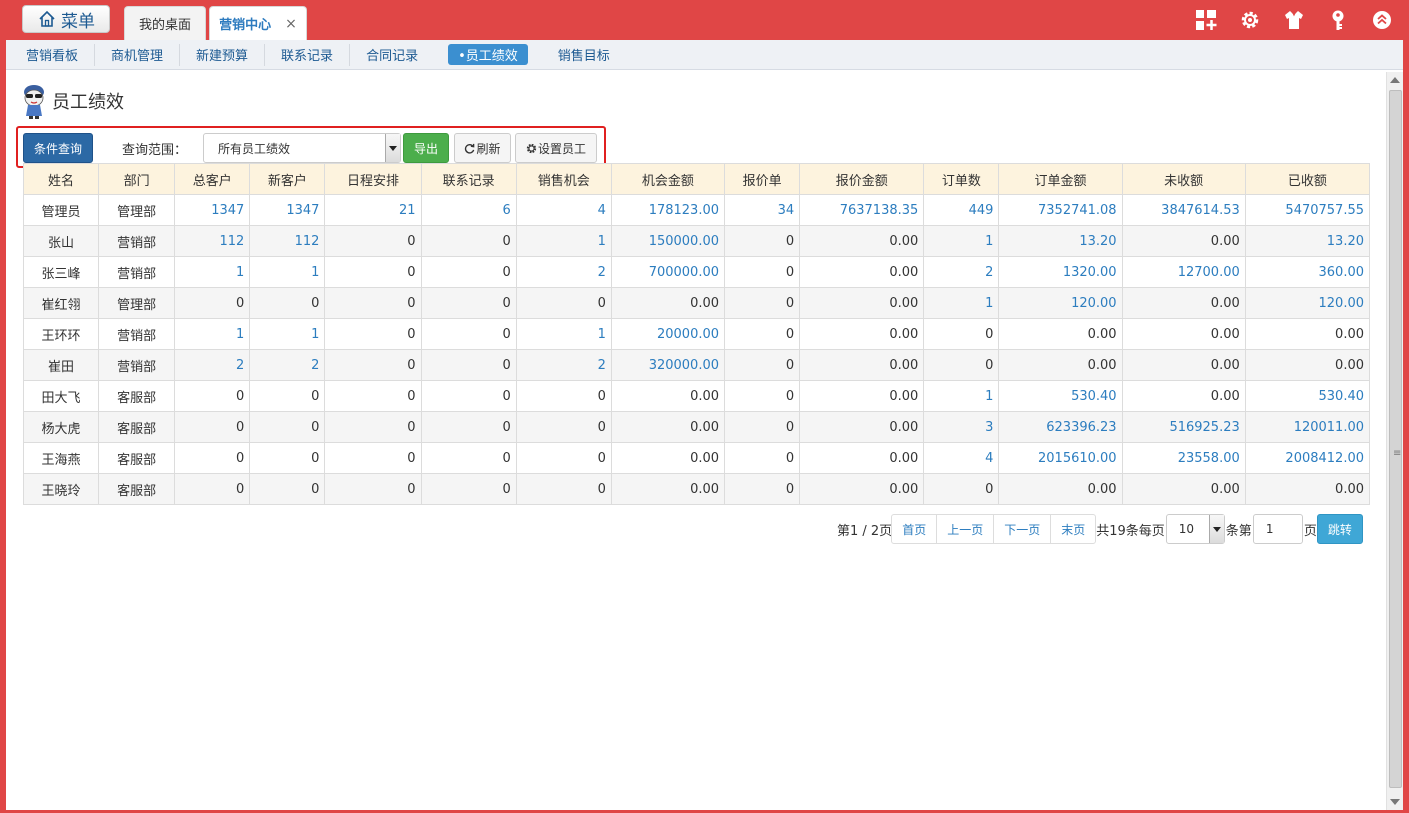  Describe the element at coordinates (138, 54) in the screenshot. I see `subnav-item-opportunity: 商机管理` at that location.